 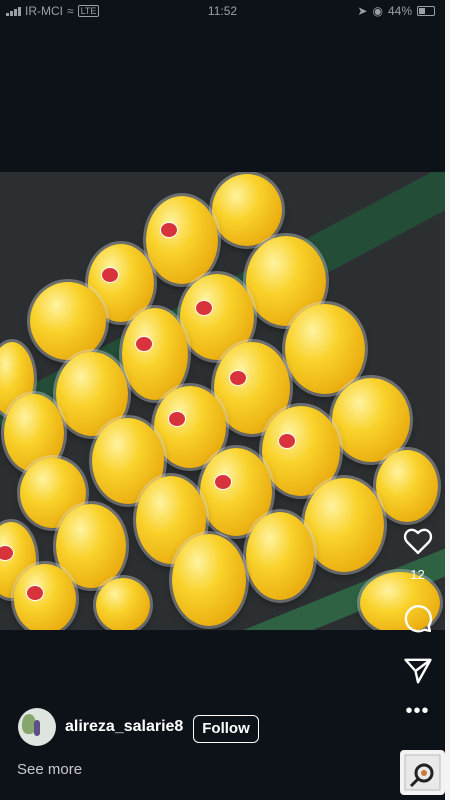 I want to click on heart-icon, so click(x=417, y=541).